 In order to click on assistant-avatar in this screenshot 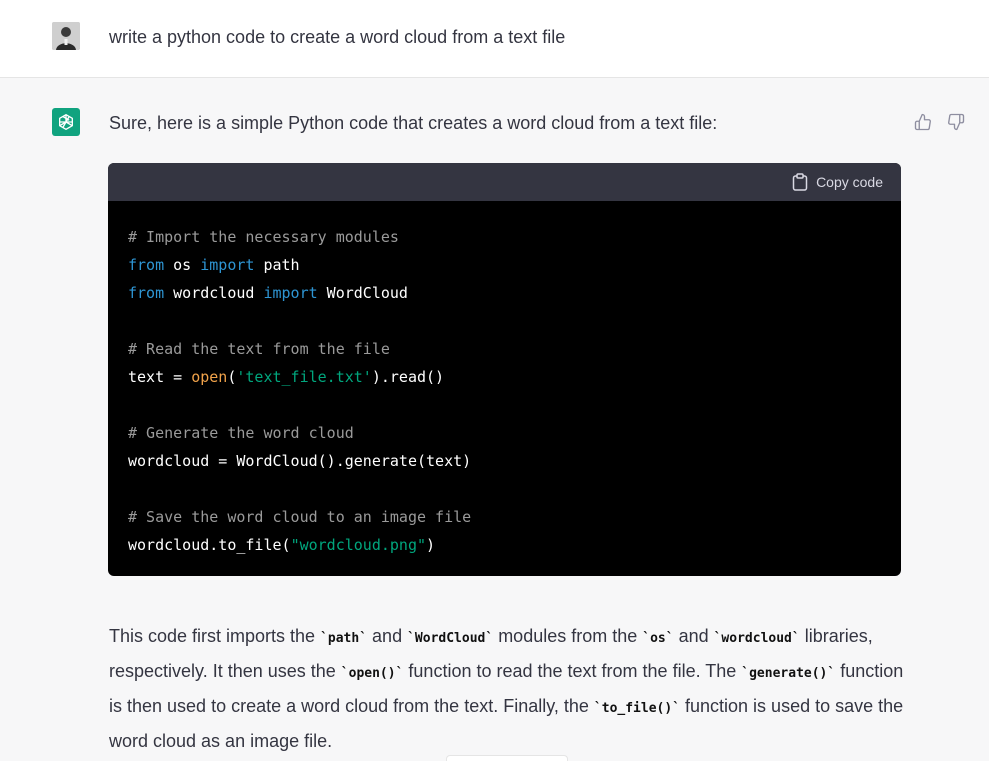, I will do `click(66, 122)`.